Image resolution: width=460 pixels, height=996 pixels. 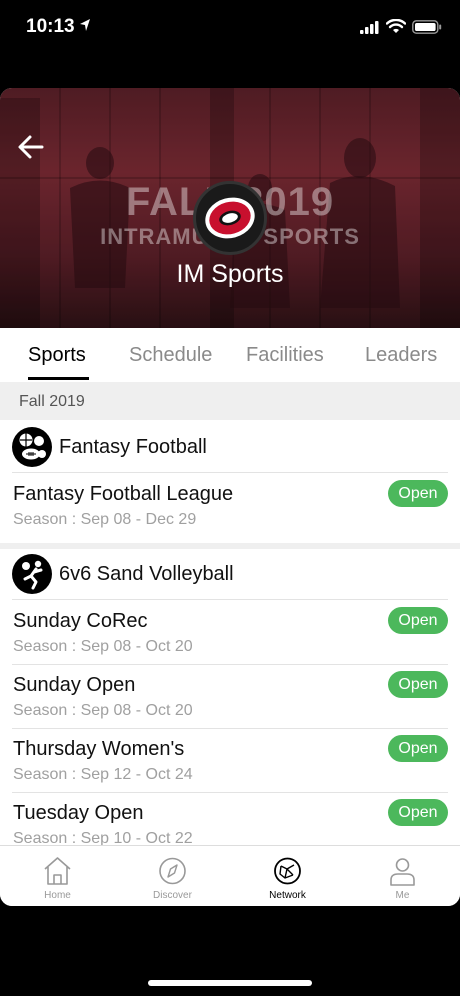 I want to click on compass-icon, so click(x=172, y=871).